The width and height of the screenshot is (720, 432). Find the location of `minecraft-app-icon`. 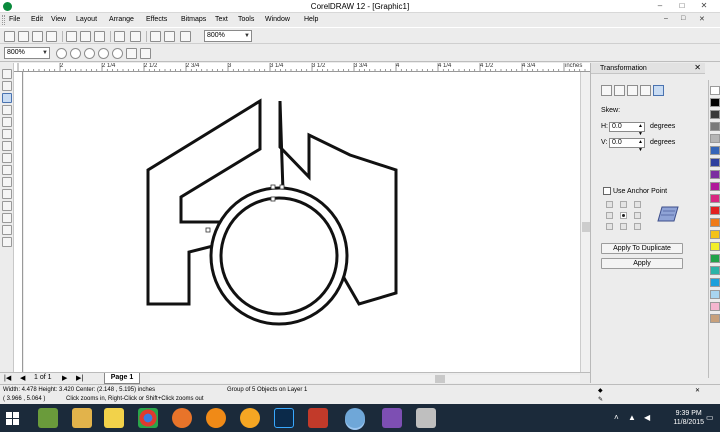

minecraft-app-icon is located at coordinates (48, 418).